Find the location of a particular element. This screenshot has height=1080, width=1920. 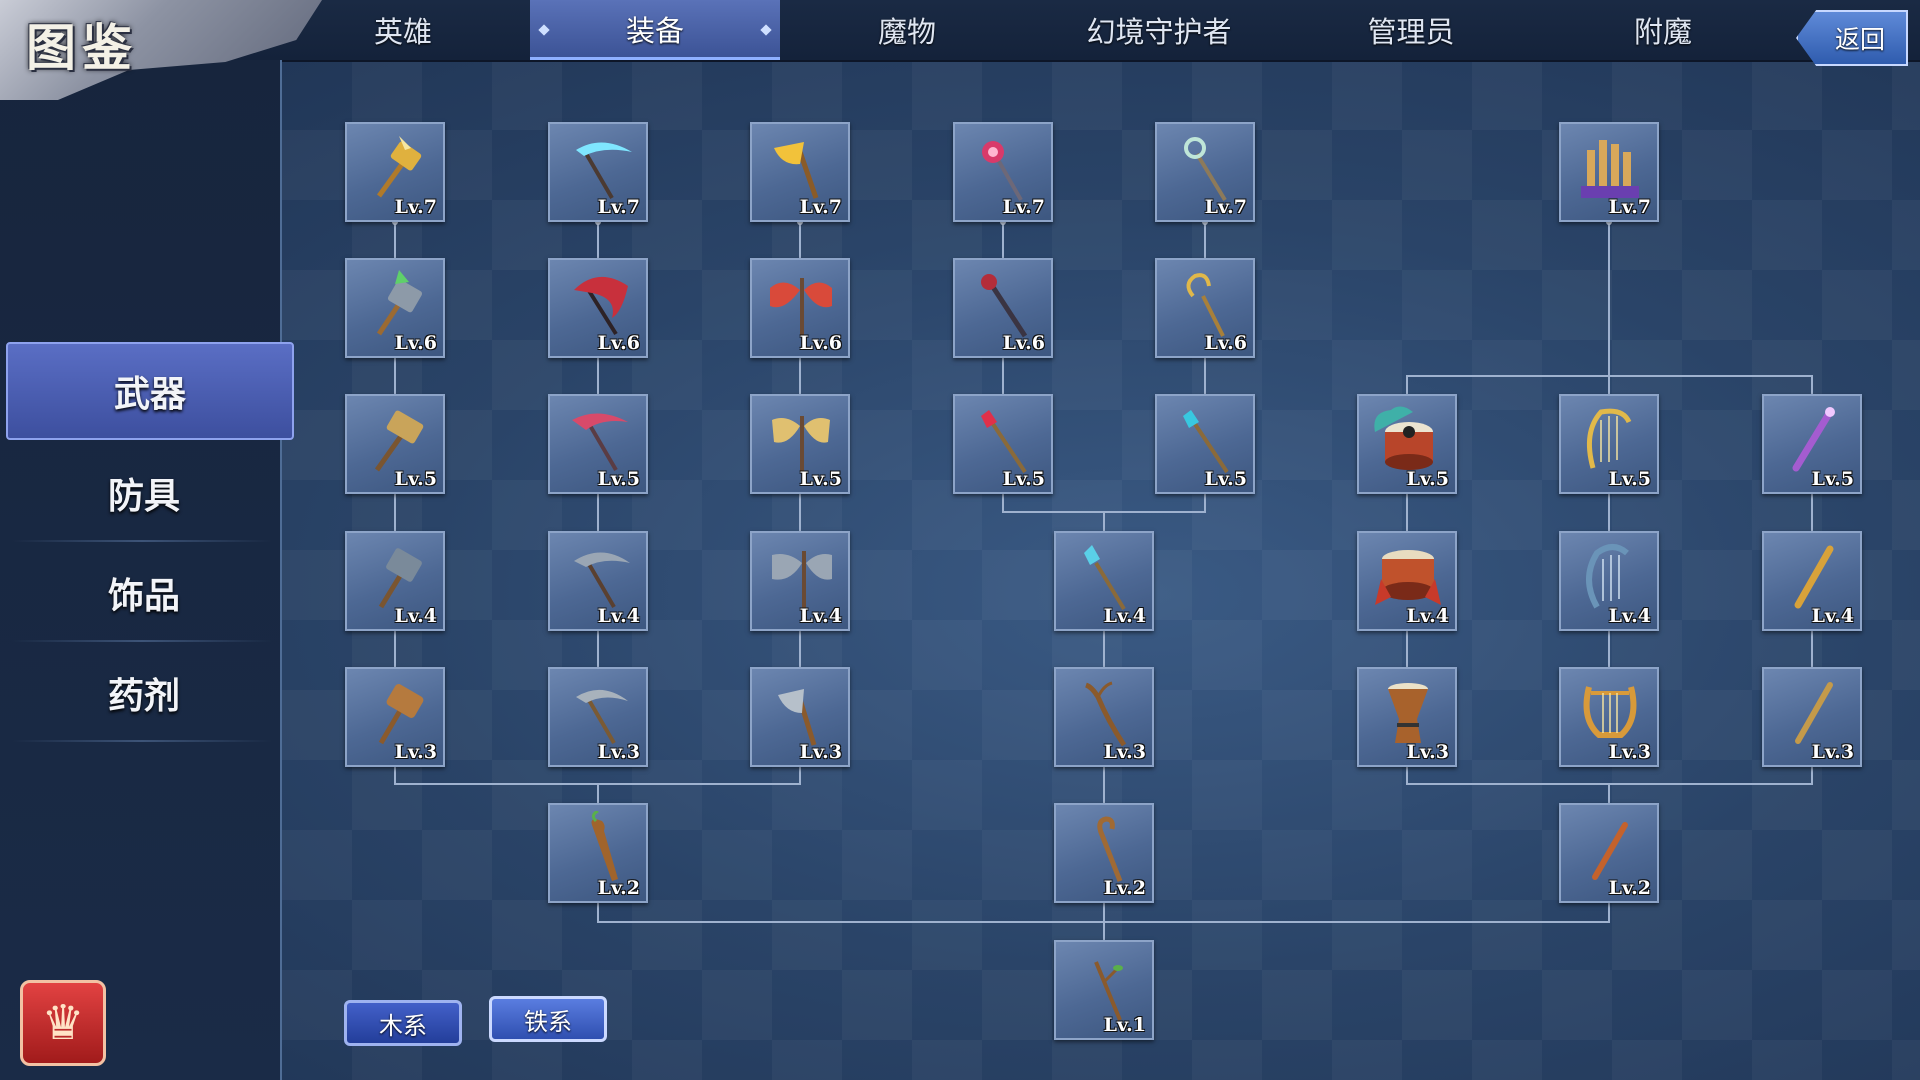

sidebar-item-label: 武器 is located at coordinates (149, 394).